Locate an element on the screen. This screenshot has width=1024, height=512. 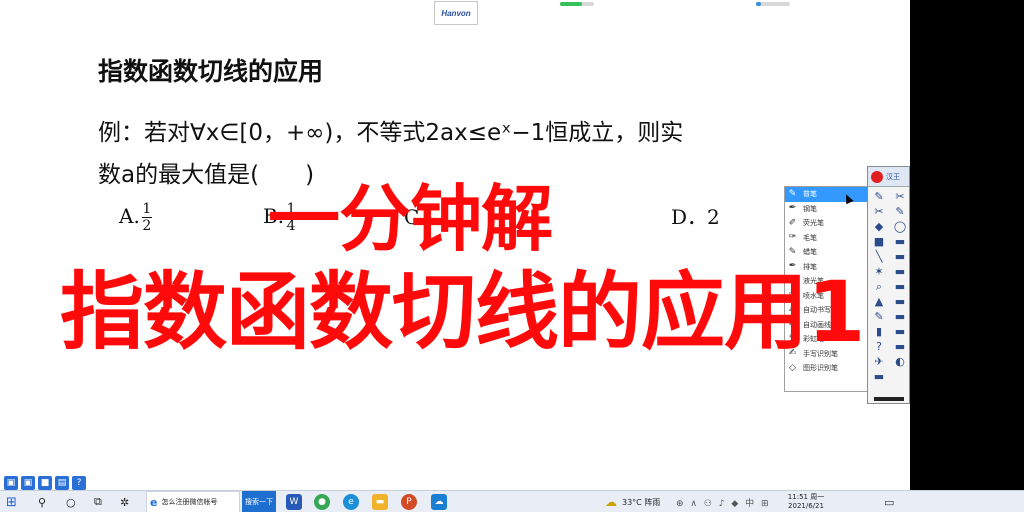
browser-search-text: 怎么注册微信帐号 is located at coordinates (189, 502).